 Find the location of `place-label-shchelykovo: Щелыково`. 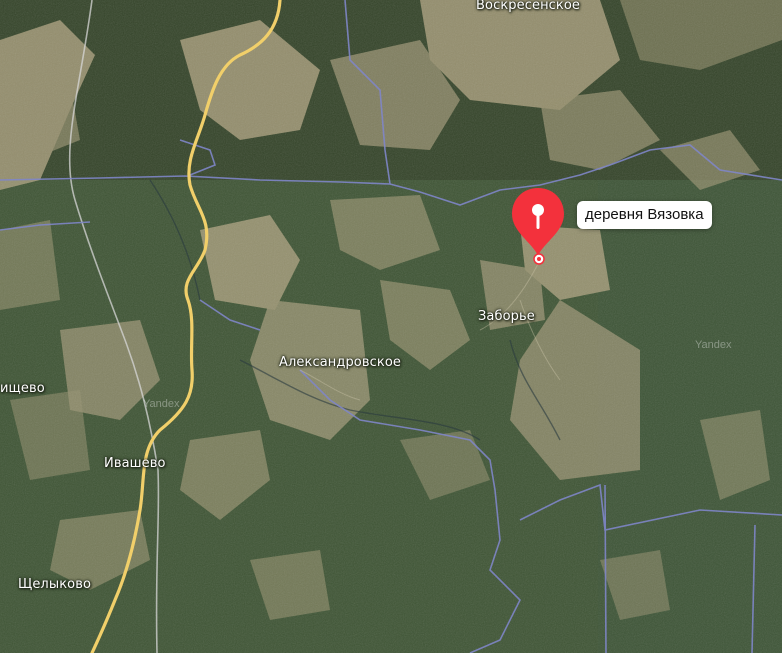

place-label-shchelykovo: Щелыково is located at coordinates (54, 584).